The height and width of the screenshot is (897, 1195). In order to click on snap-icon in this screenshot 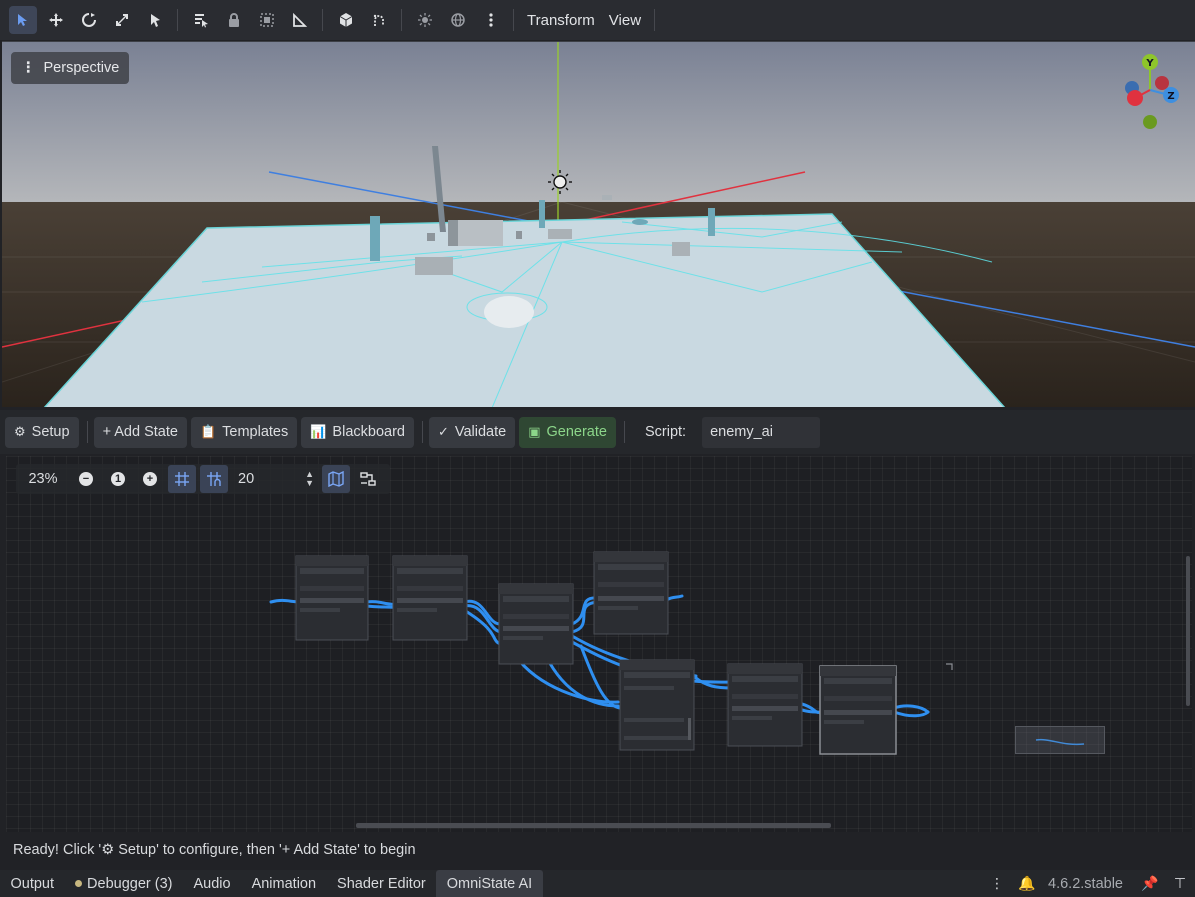, I will do `click(379, 20)`.